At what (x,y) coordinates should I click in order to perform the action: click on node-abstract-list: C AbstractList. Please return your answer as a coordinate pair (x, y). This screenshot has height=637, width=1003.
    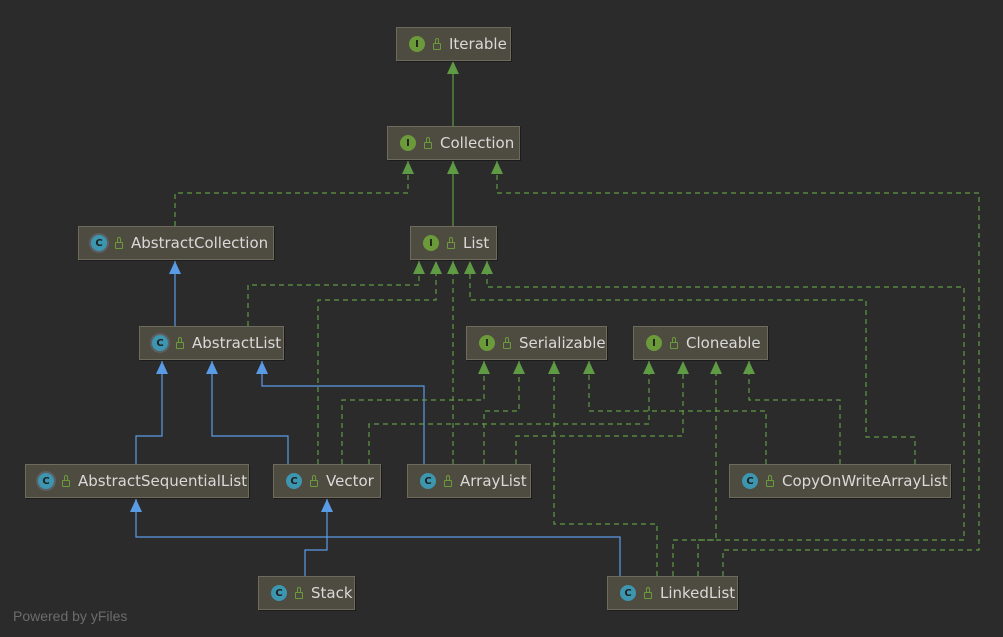
    Looking at the image, I should click on (211, 343).